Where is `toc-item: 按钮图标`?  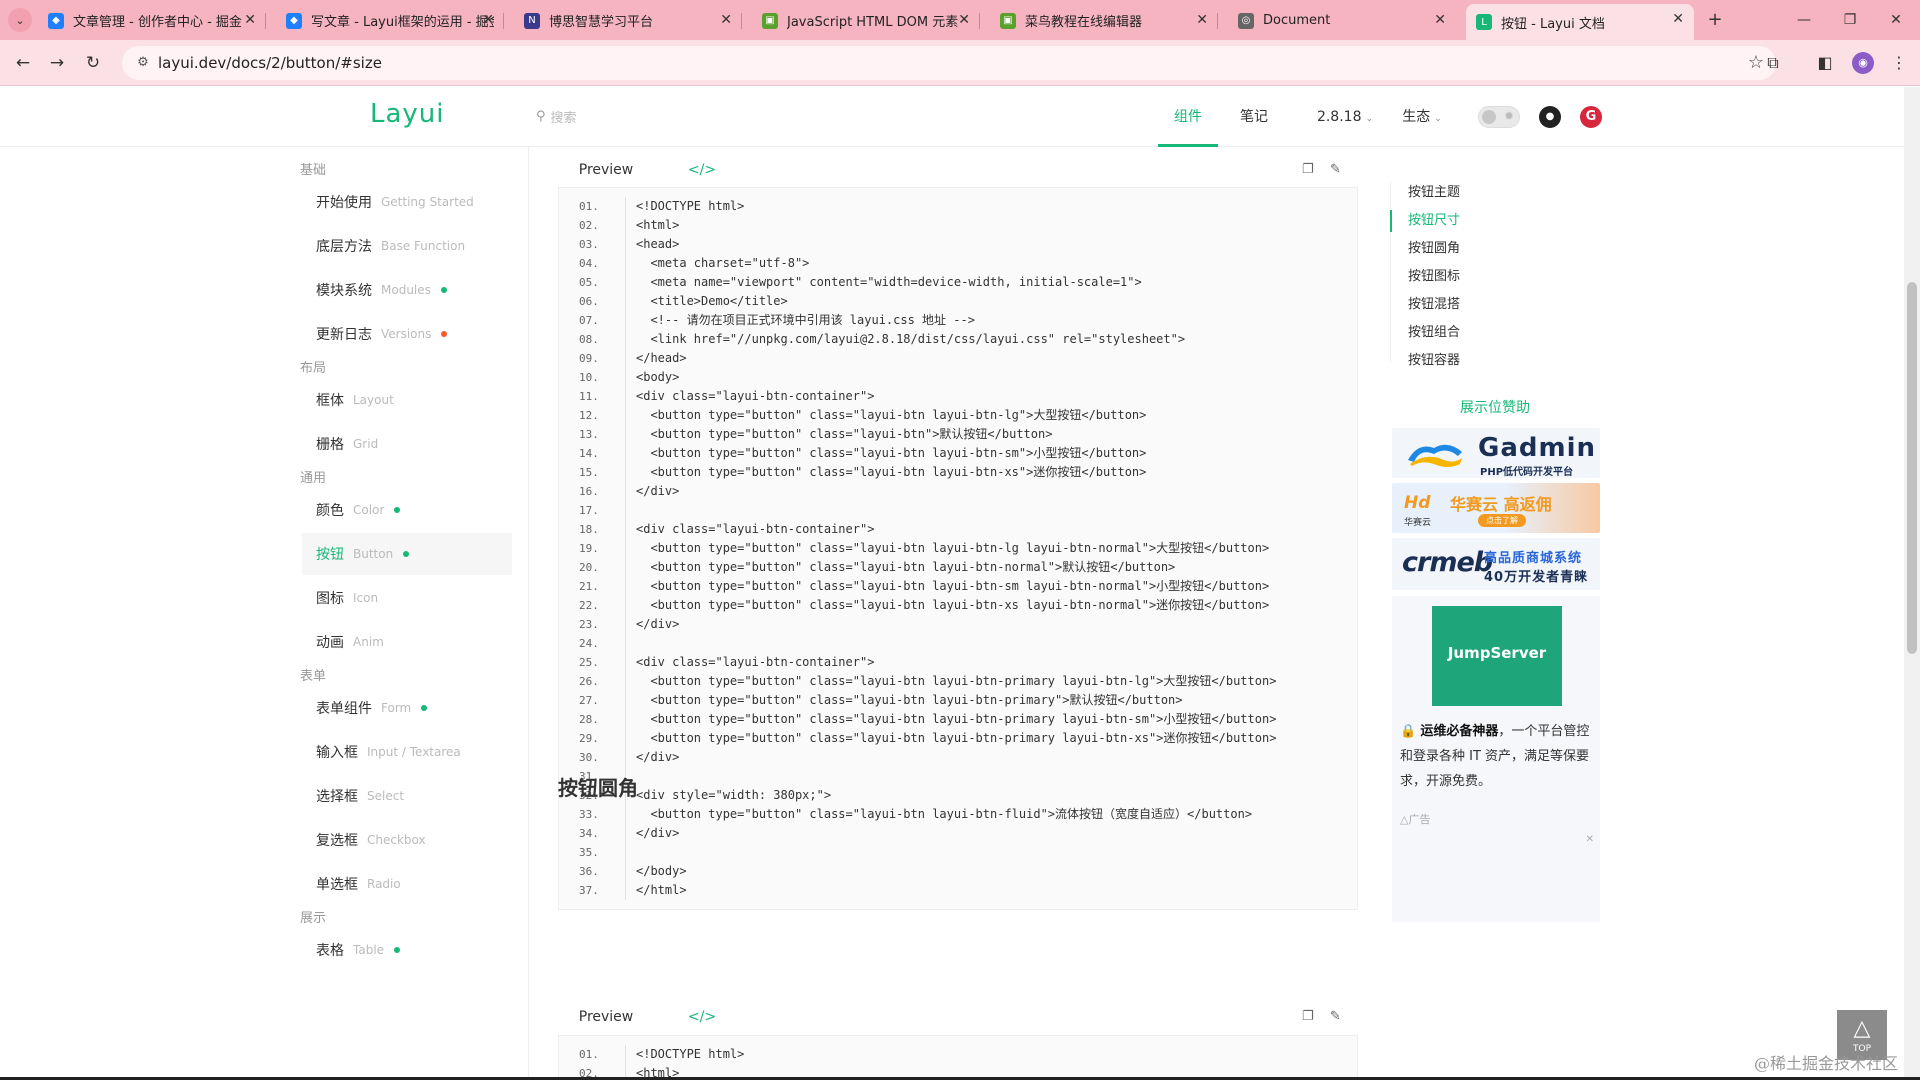 toc-item: 按钮图标 is located at coordinates (1490, 277).